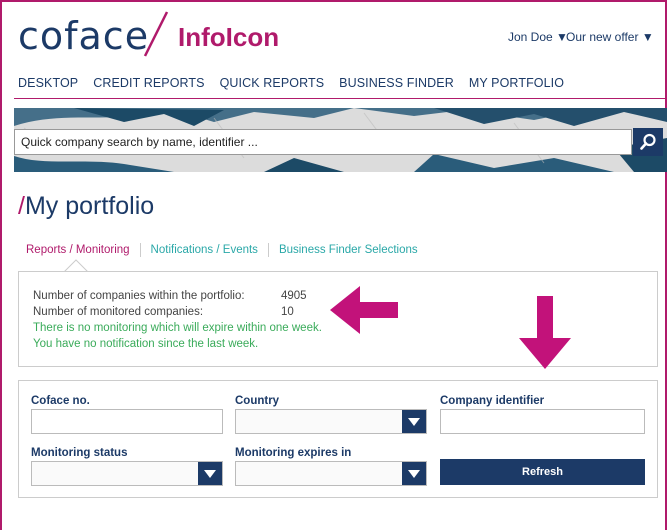 The height and width of the screenshot is (530, 667). What do you see at coordinates (79, 453) in the screenshot?
I see `monitoring-status-label: Monitoring status` at bounding box center [79, 453].